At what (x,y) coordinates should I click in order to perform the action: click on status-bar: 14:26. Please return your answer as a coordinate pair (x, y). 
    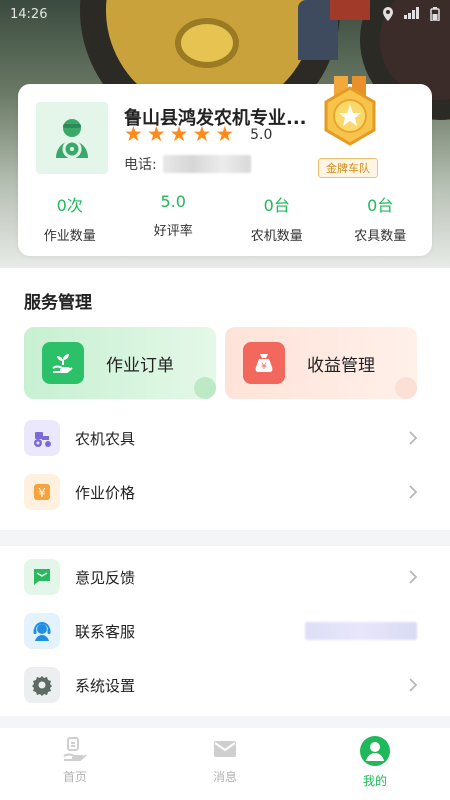
    Looking at the image, I should click on (225, 14).